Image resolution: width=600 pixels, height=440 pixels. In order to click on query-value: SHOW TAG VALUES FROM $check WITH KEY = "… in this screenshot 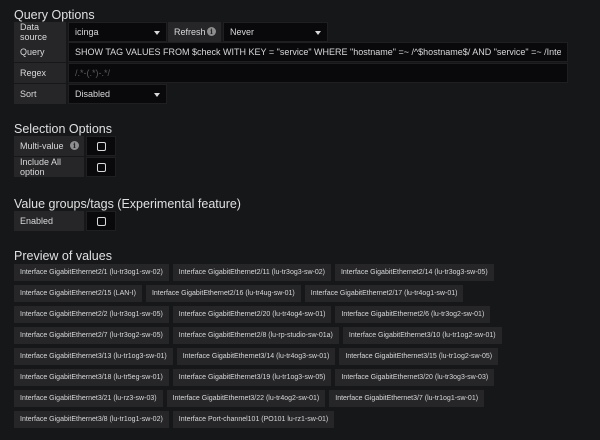, I will do `click(318, 52)`.